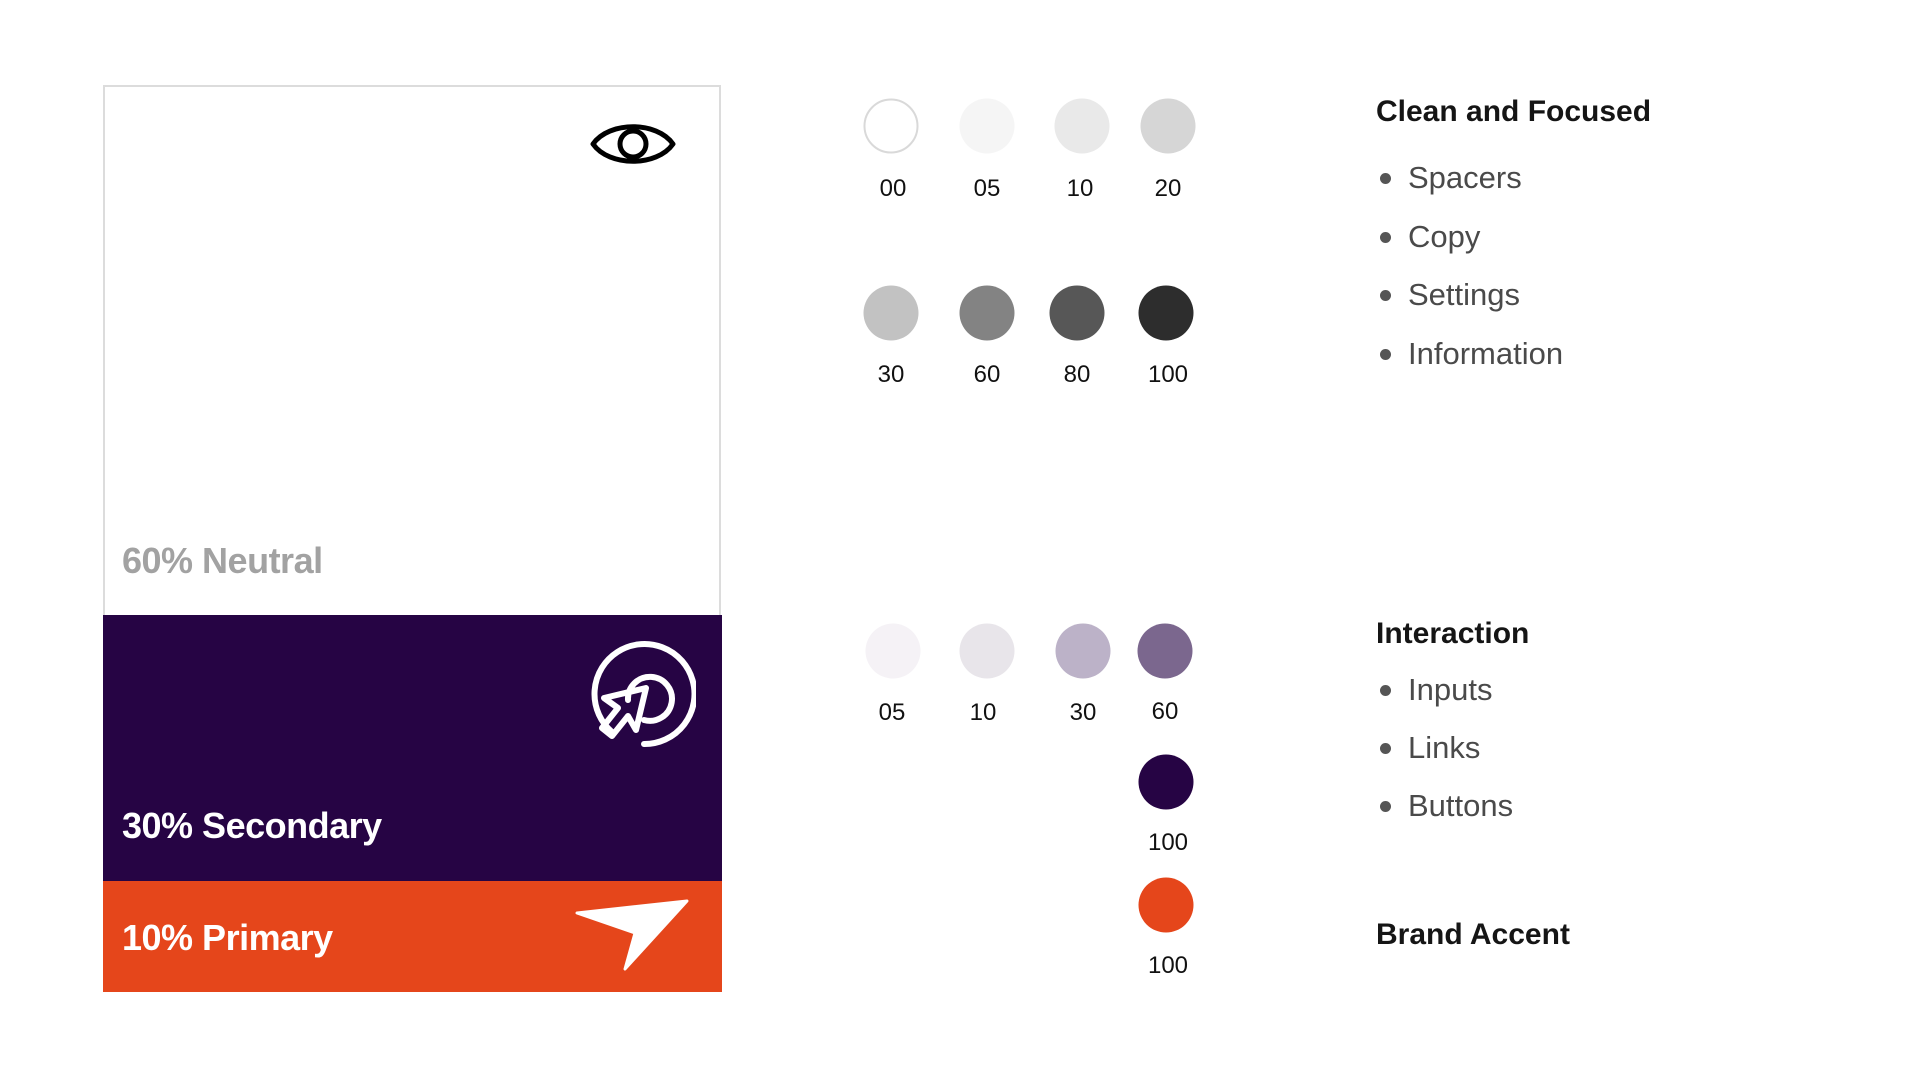 This screenshot has width=1920, height=1080. What do you see at coordinates (1446, 806) in the screenshot?
I see `list-item: Buttons` at bounding box center [1446, 806].